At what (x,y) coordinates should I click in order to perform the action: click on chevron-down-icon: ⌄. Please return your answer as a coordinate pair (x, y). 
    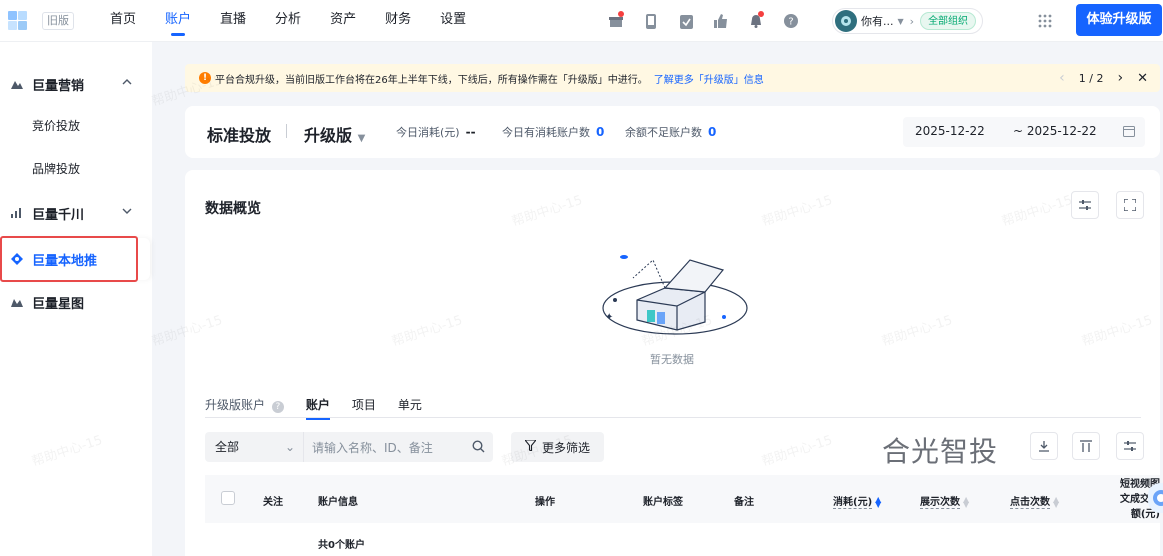
    Looking at the image, I should click on (289, 447).